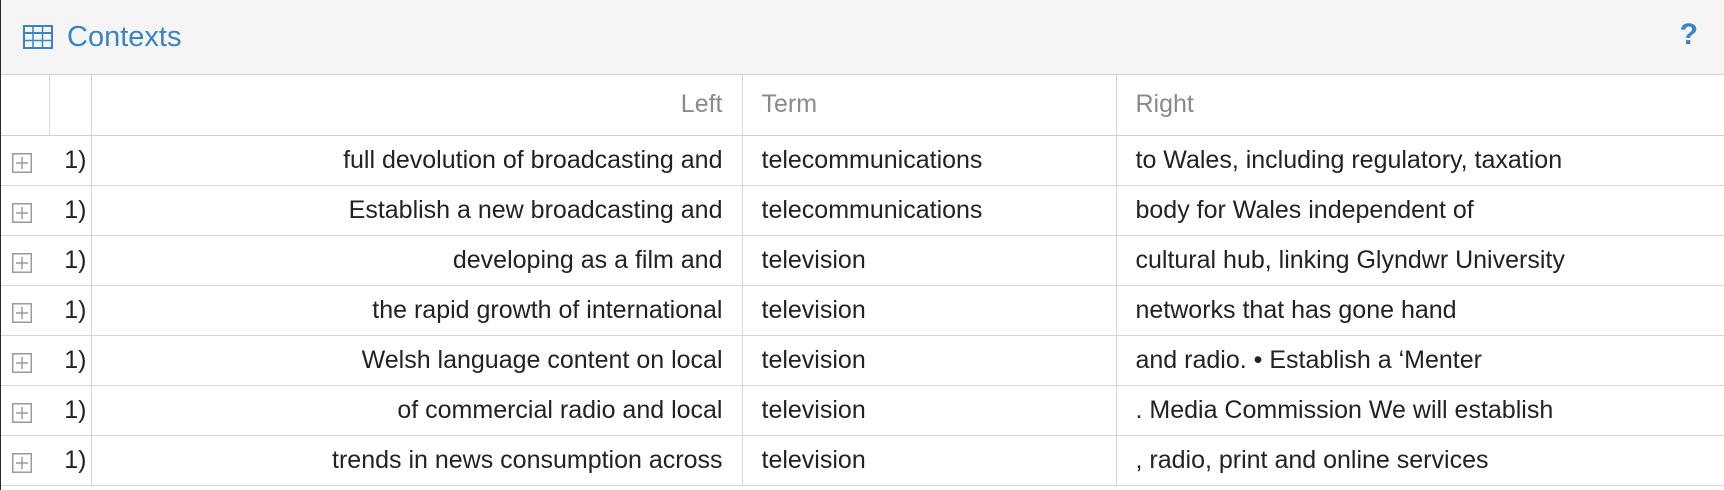 This screenshot has height=490, width=1724. I want to click on cell-right: to Wales, including regulatory, taxation, so click(1419, 160).